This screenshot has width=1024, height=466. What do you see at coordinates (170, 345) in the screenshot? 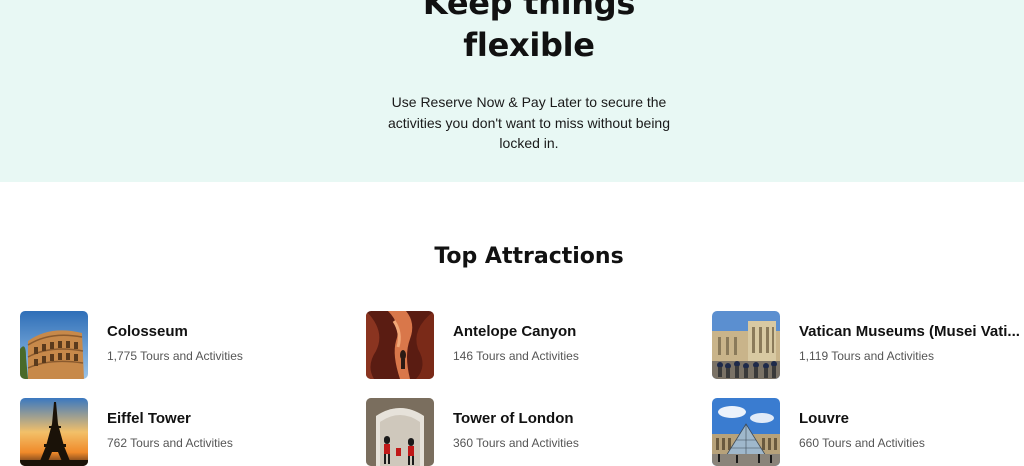
I see `attraction-colosseum: Colosseum 1,775 Tours and Activities` at bounding box center [170, 345].